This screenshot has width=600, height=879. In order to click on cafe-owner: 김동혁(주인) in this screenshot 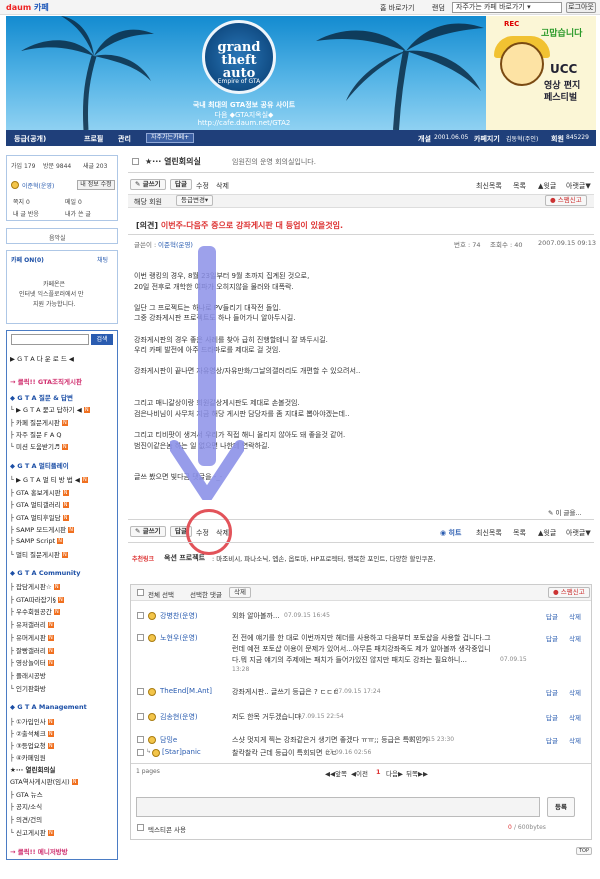, I will do `click(522, 138)`.